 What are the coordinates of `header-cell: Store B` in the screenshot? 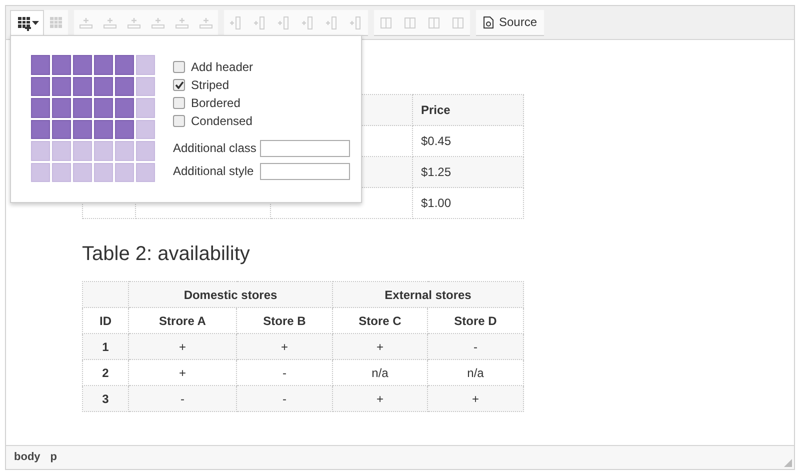 It's located at (284, 321).